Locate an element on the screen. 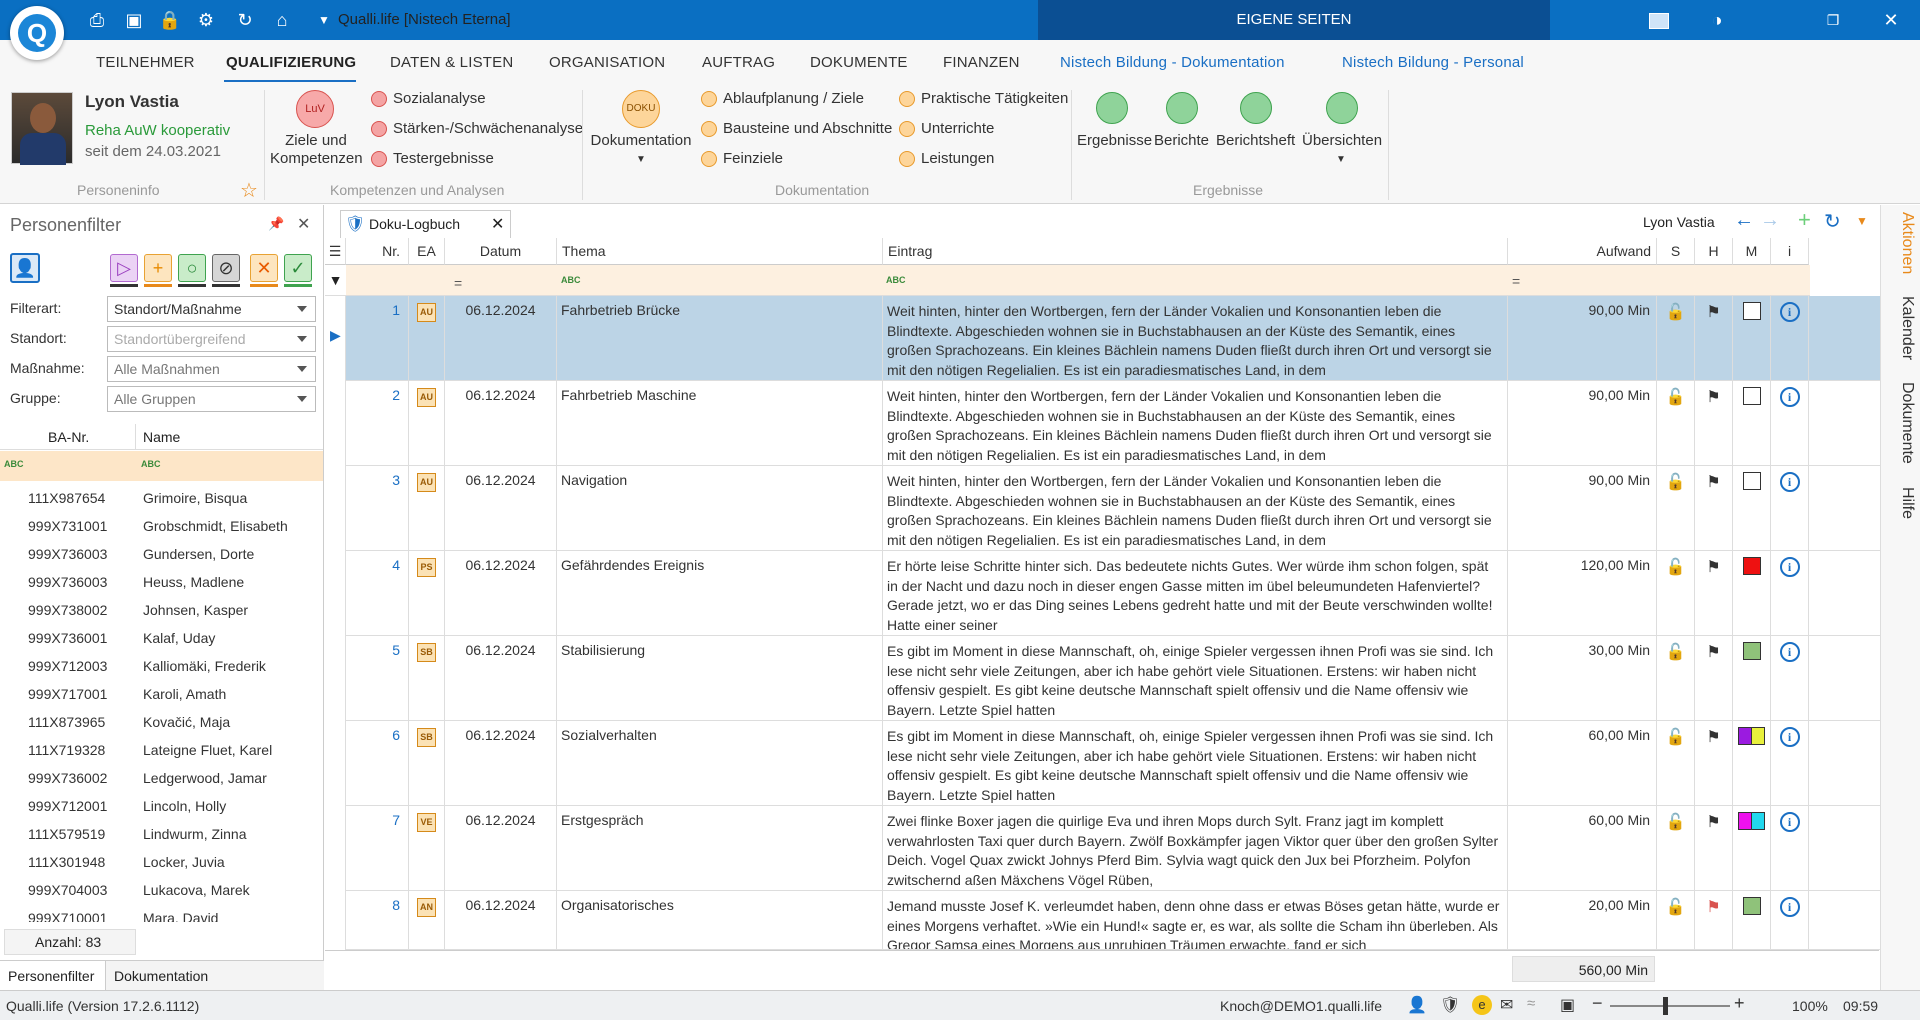  zoom-slider is located at coordinates (1670, 1006).